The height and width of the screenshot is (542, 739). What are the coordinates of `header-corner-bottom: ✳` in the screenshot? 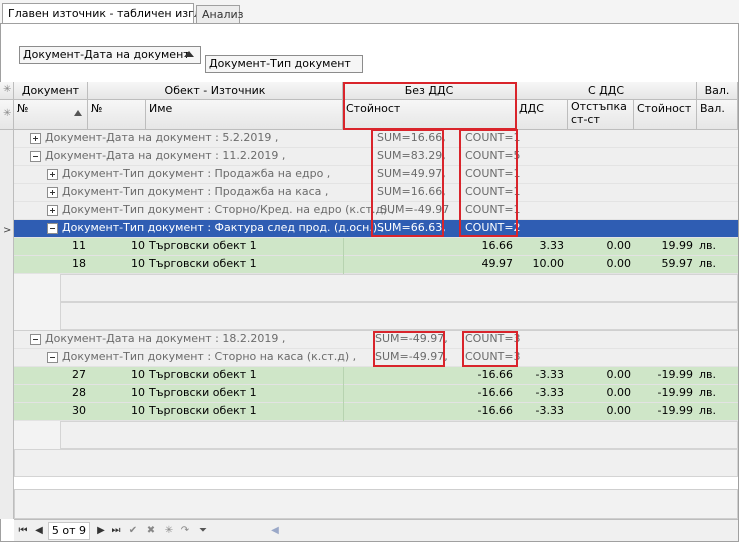 It's located at (7, 115).